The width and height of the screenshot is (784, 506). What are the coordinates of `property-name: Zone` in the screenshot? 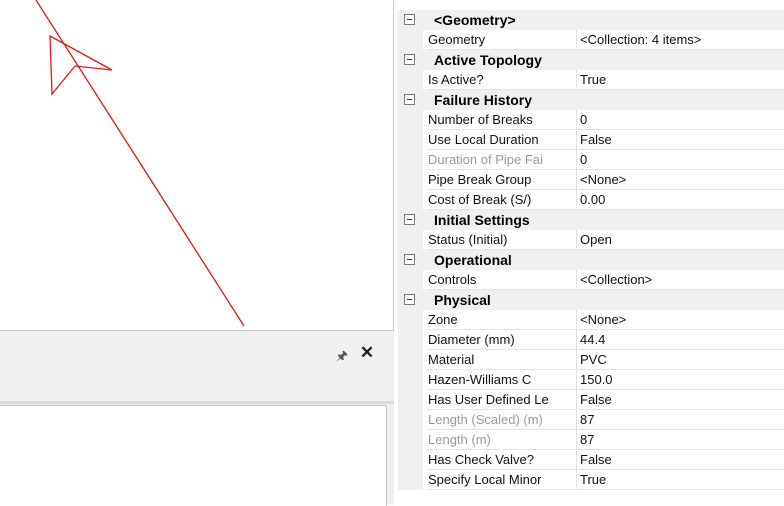 It's located at (501, 320).